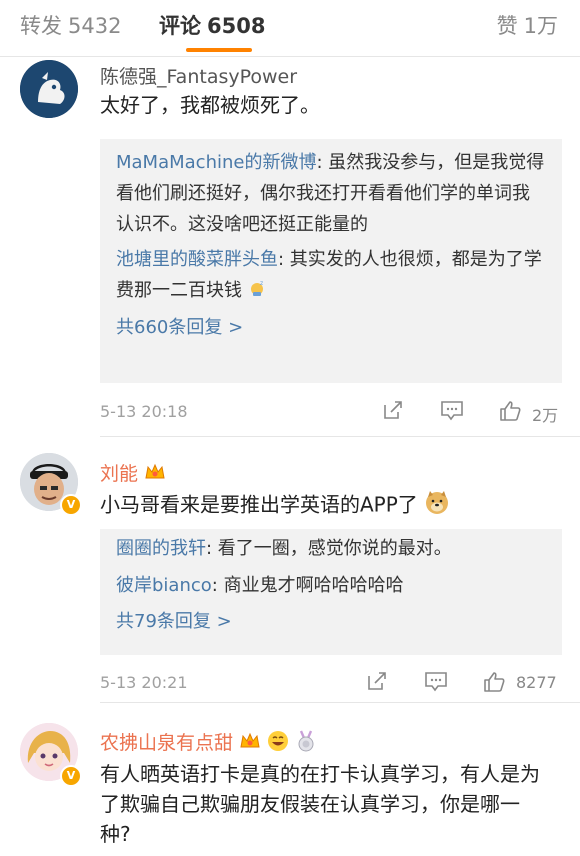  Describe the element at coordinates (437, 506) in the screenshot. I see `doge-emoji` at that location.